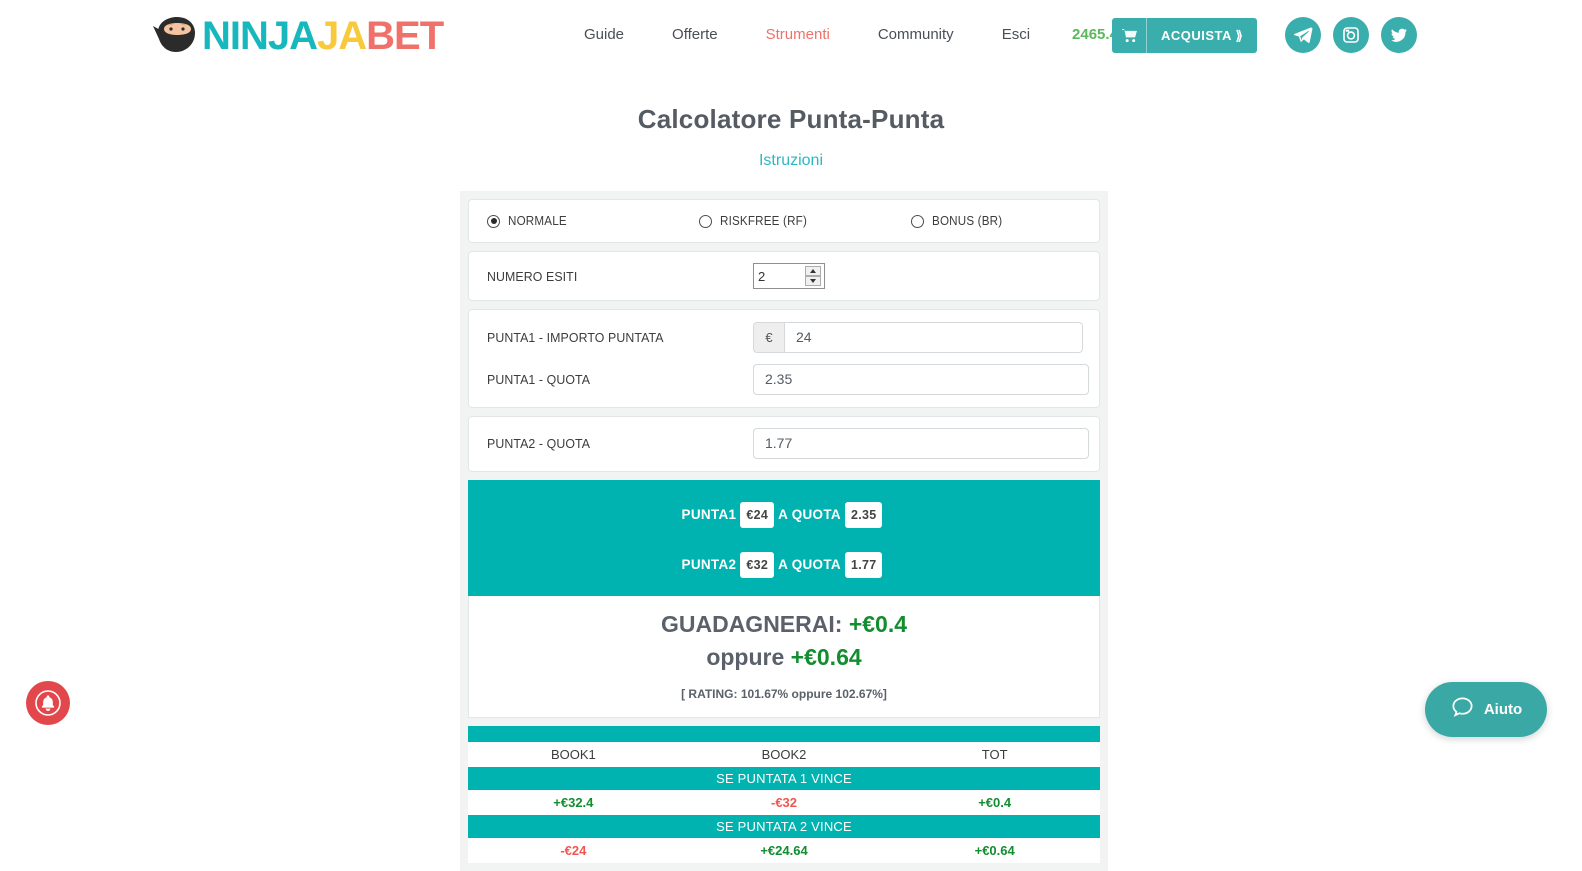 The height and width of the screenshot is (871, 1582). I want to click on table-row: +€32.4 -€32 +€0.4, so click(784, 802).